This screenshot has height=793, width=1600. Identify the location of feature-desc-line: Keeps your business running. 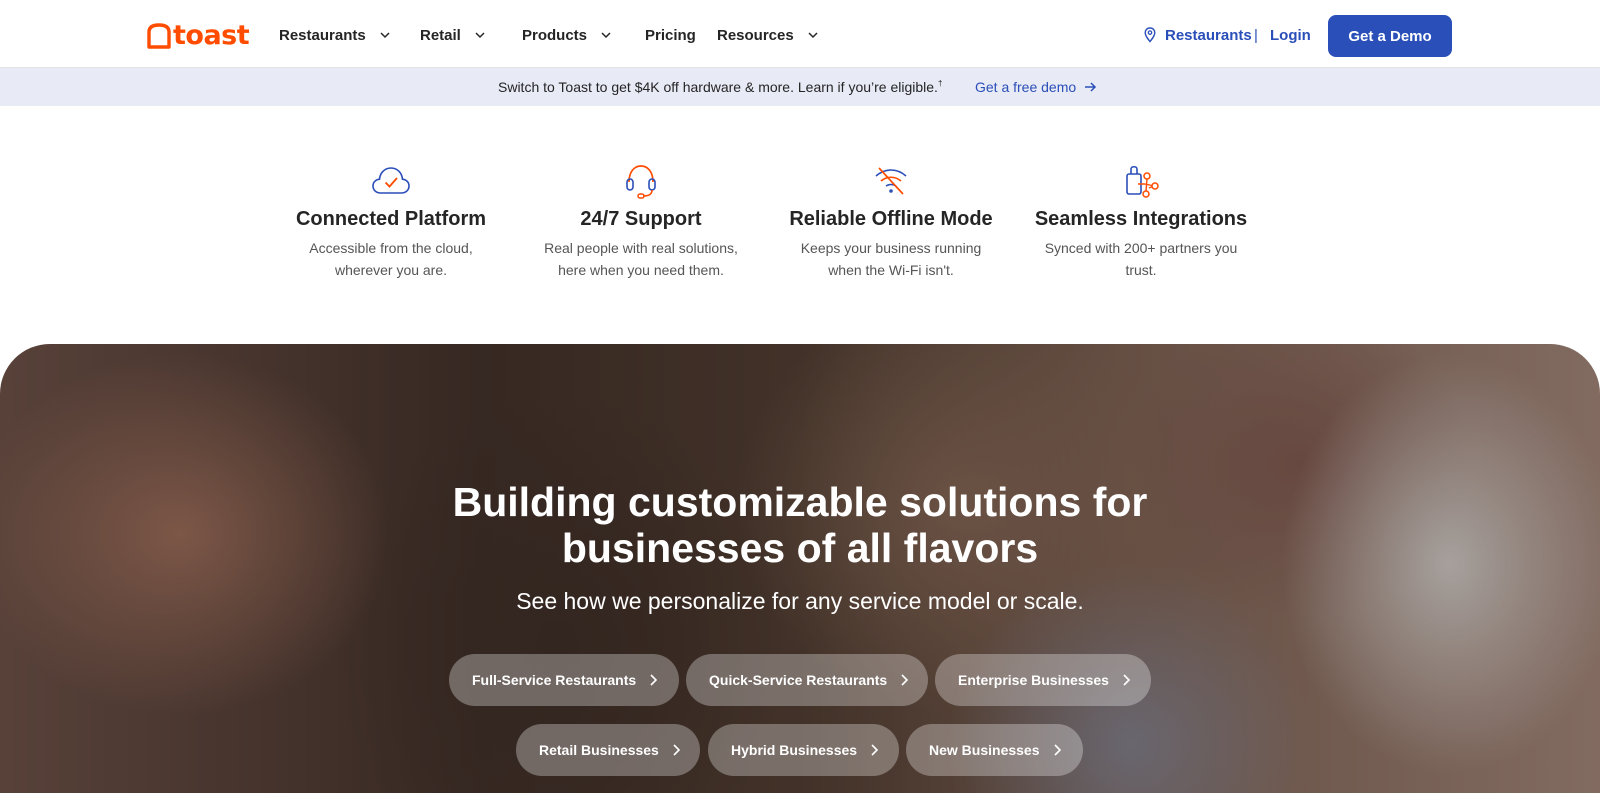
(891, 248).